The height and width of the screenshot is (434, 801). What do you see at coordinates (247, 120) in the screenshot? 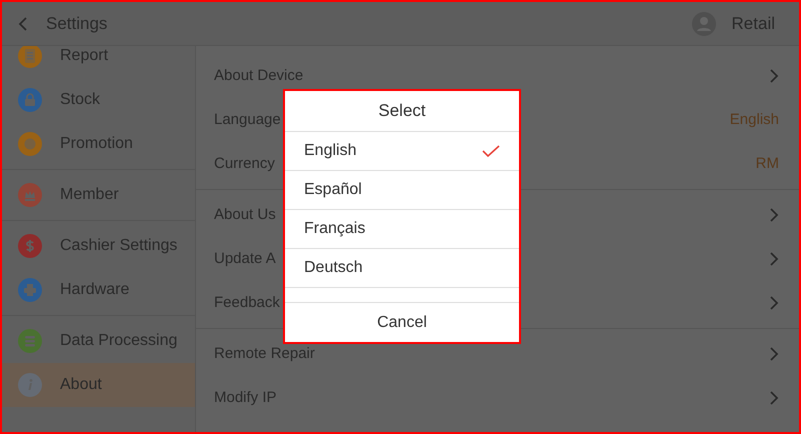
I see `setting-label: Language` at bounding box center [247, 120].